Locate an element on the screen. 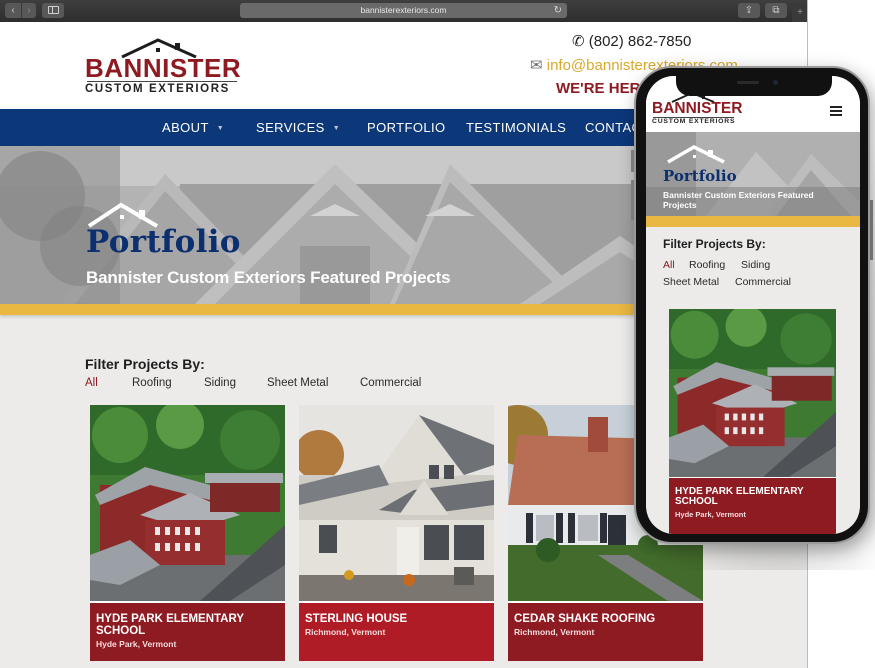 This screenshot has width=875, height=668. filter-roofing: Roofing is located at coordinates (152, 383).